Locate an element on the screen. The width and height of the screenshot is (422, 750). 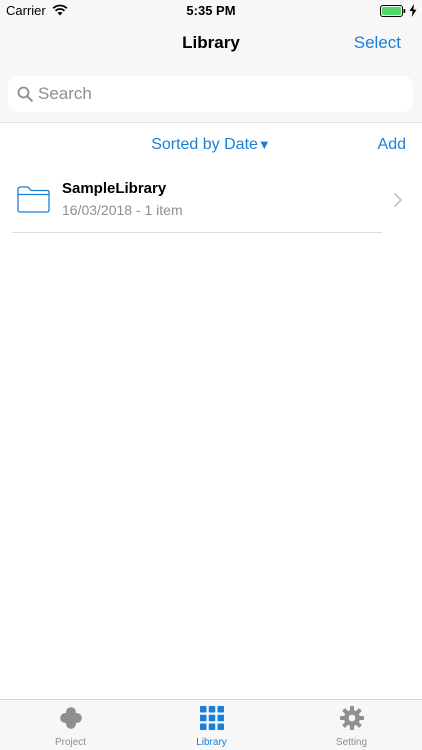
tab-label-setting: Setting is located at coordinates (351, 742).